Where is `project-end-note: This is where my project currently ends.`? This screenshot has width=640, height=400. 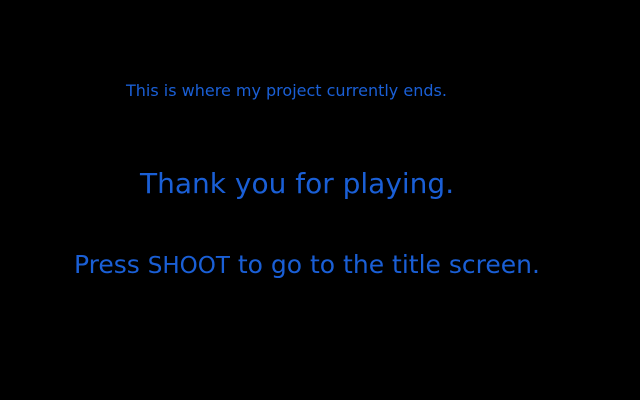 project-end-note: This is where my project currently ends. is located at coordinates (286, 90).